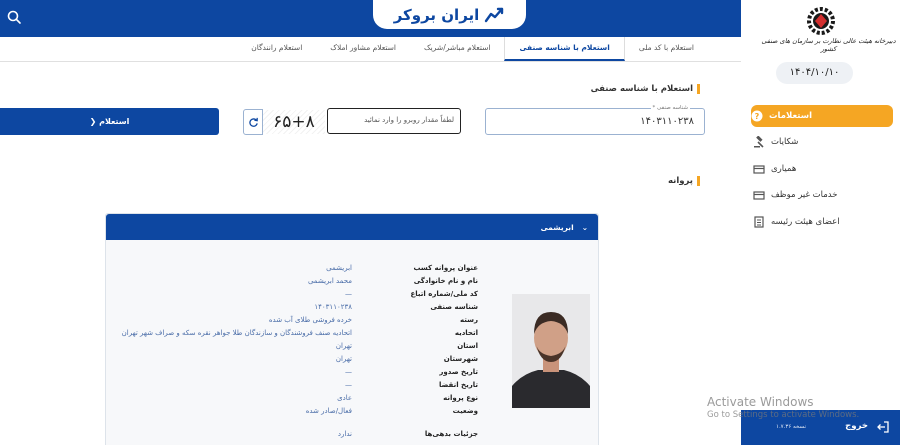  I want to click on chart-trend-icon, so click(494, 14).